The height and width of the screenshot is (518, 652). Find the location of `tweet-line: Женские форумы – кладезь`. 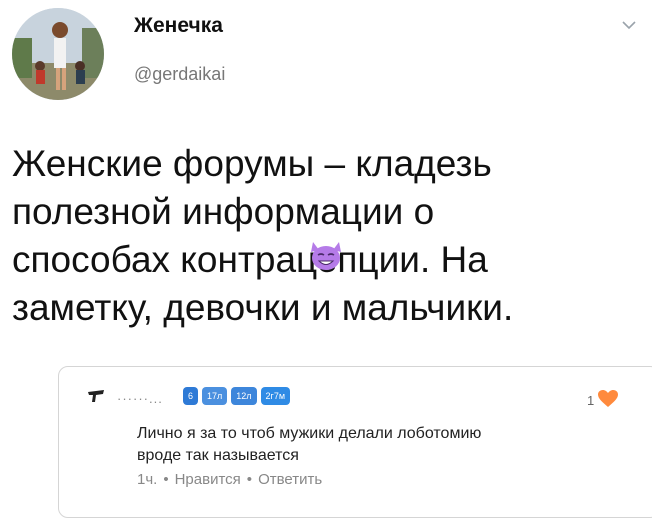

tweet-line: Женские форумы – кладезь is located at coordinates (252, 163).